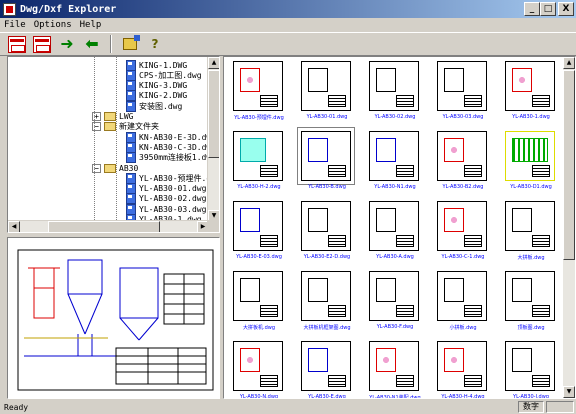 The image size is (576, 414). What do you see at coordinates (327, 368) in the screenshot?
I see `thumbnail-item: YL-AB30-E.dwg` at bounding box center [327, 368].